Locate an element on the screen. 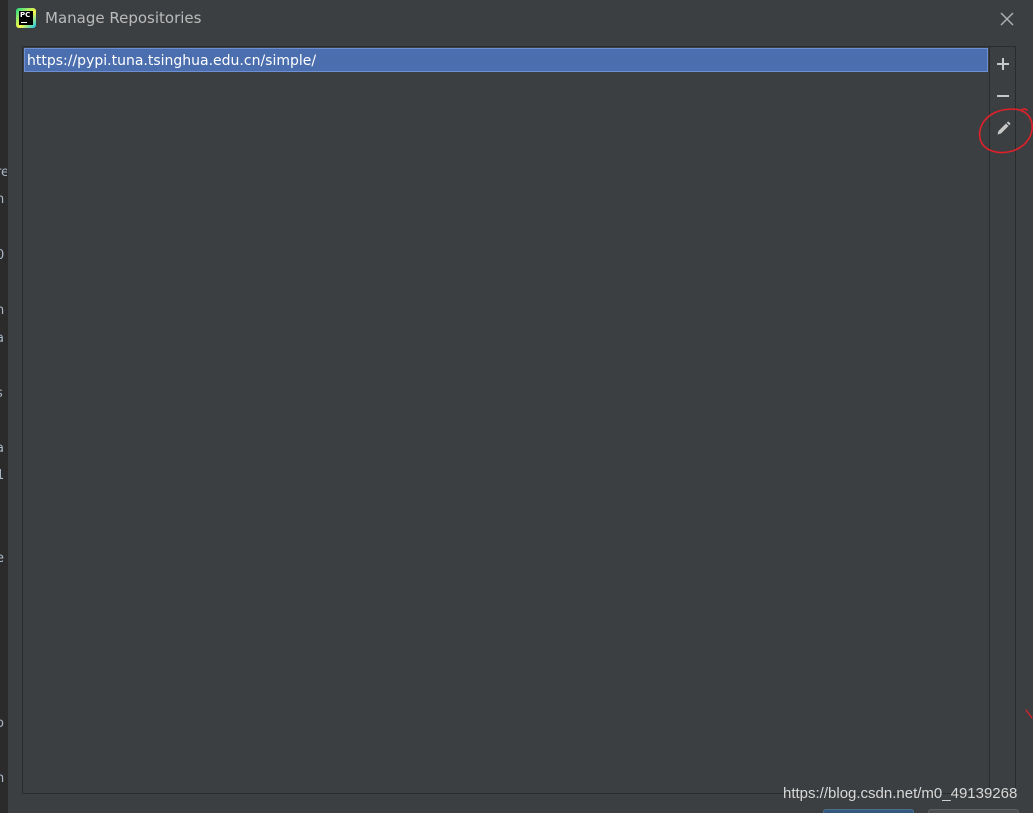  pycharm-app-icon: PC is located at coordinates (26, 18).